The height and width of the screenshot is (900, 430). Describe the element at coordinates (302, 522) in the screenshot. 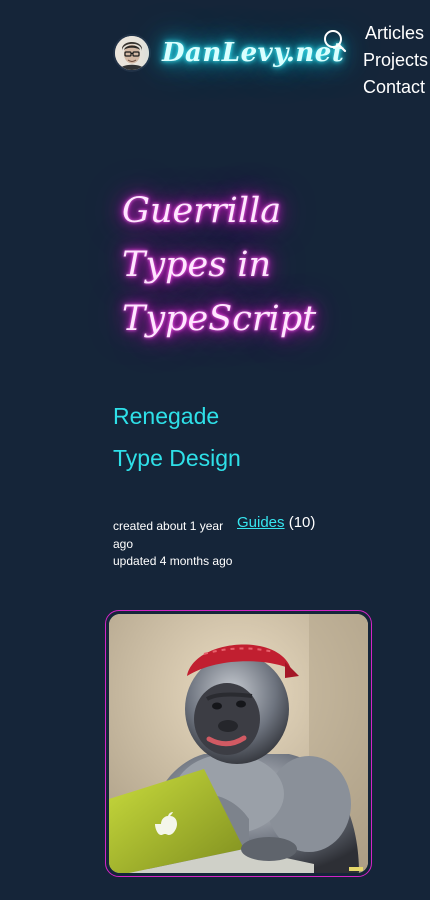

I see `category-count: (10)` at that location.